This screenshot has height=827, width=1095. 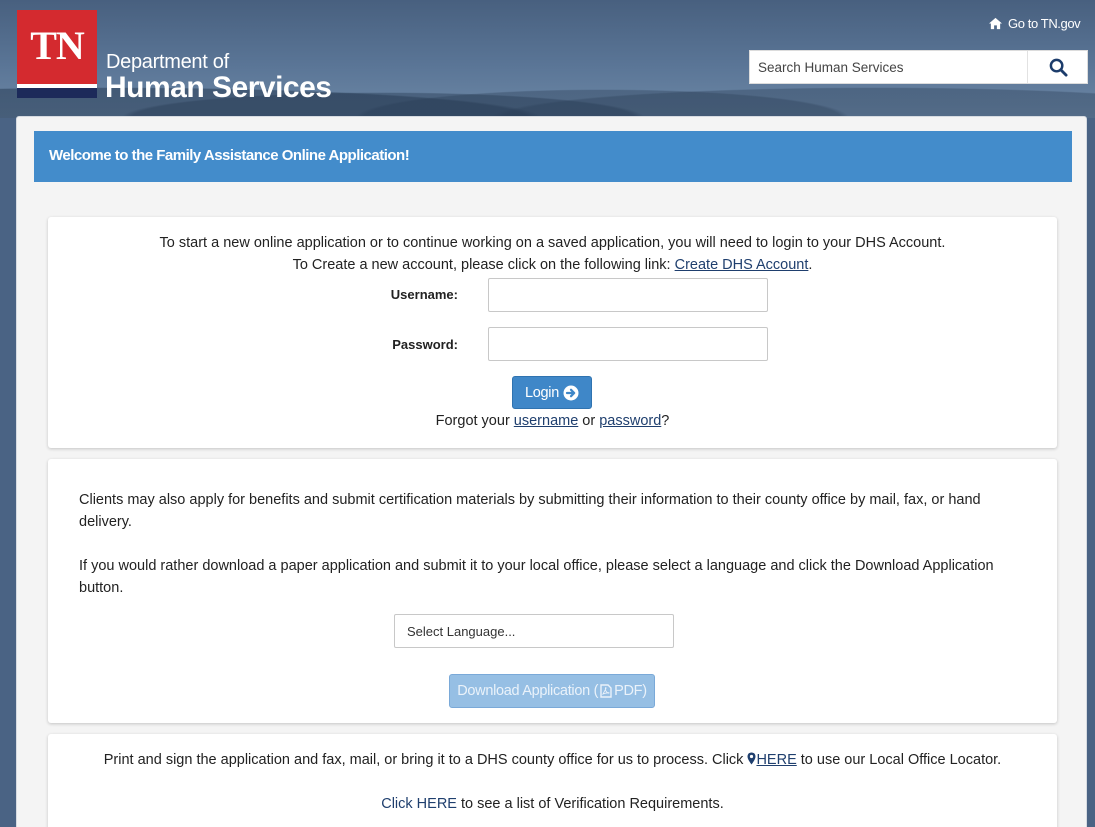 I want to click on download-button-pdf: PDF), so click(x=630, y=691).